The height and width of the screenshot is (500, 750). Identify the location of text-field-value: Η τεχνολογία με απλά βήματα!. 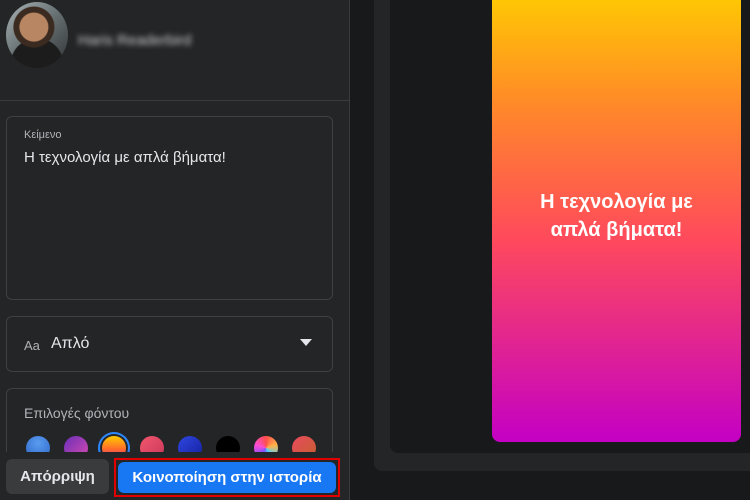
(171, 157).